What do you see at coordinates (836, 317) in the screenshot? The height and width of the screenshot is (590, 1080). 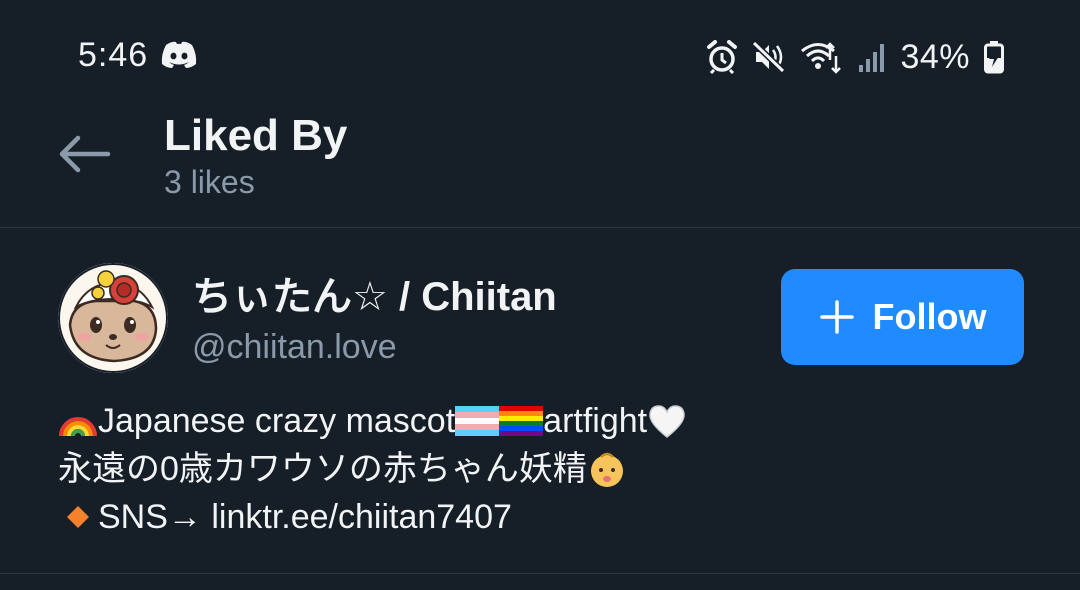 I see `plus-icon` at bounding box center [836, 317].